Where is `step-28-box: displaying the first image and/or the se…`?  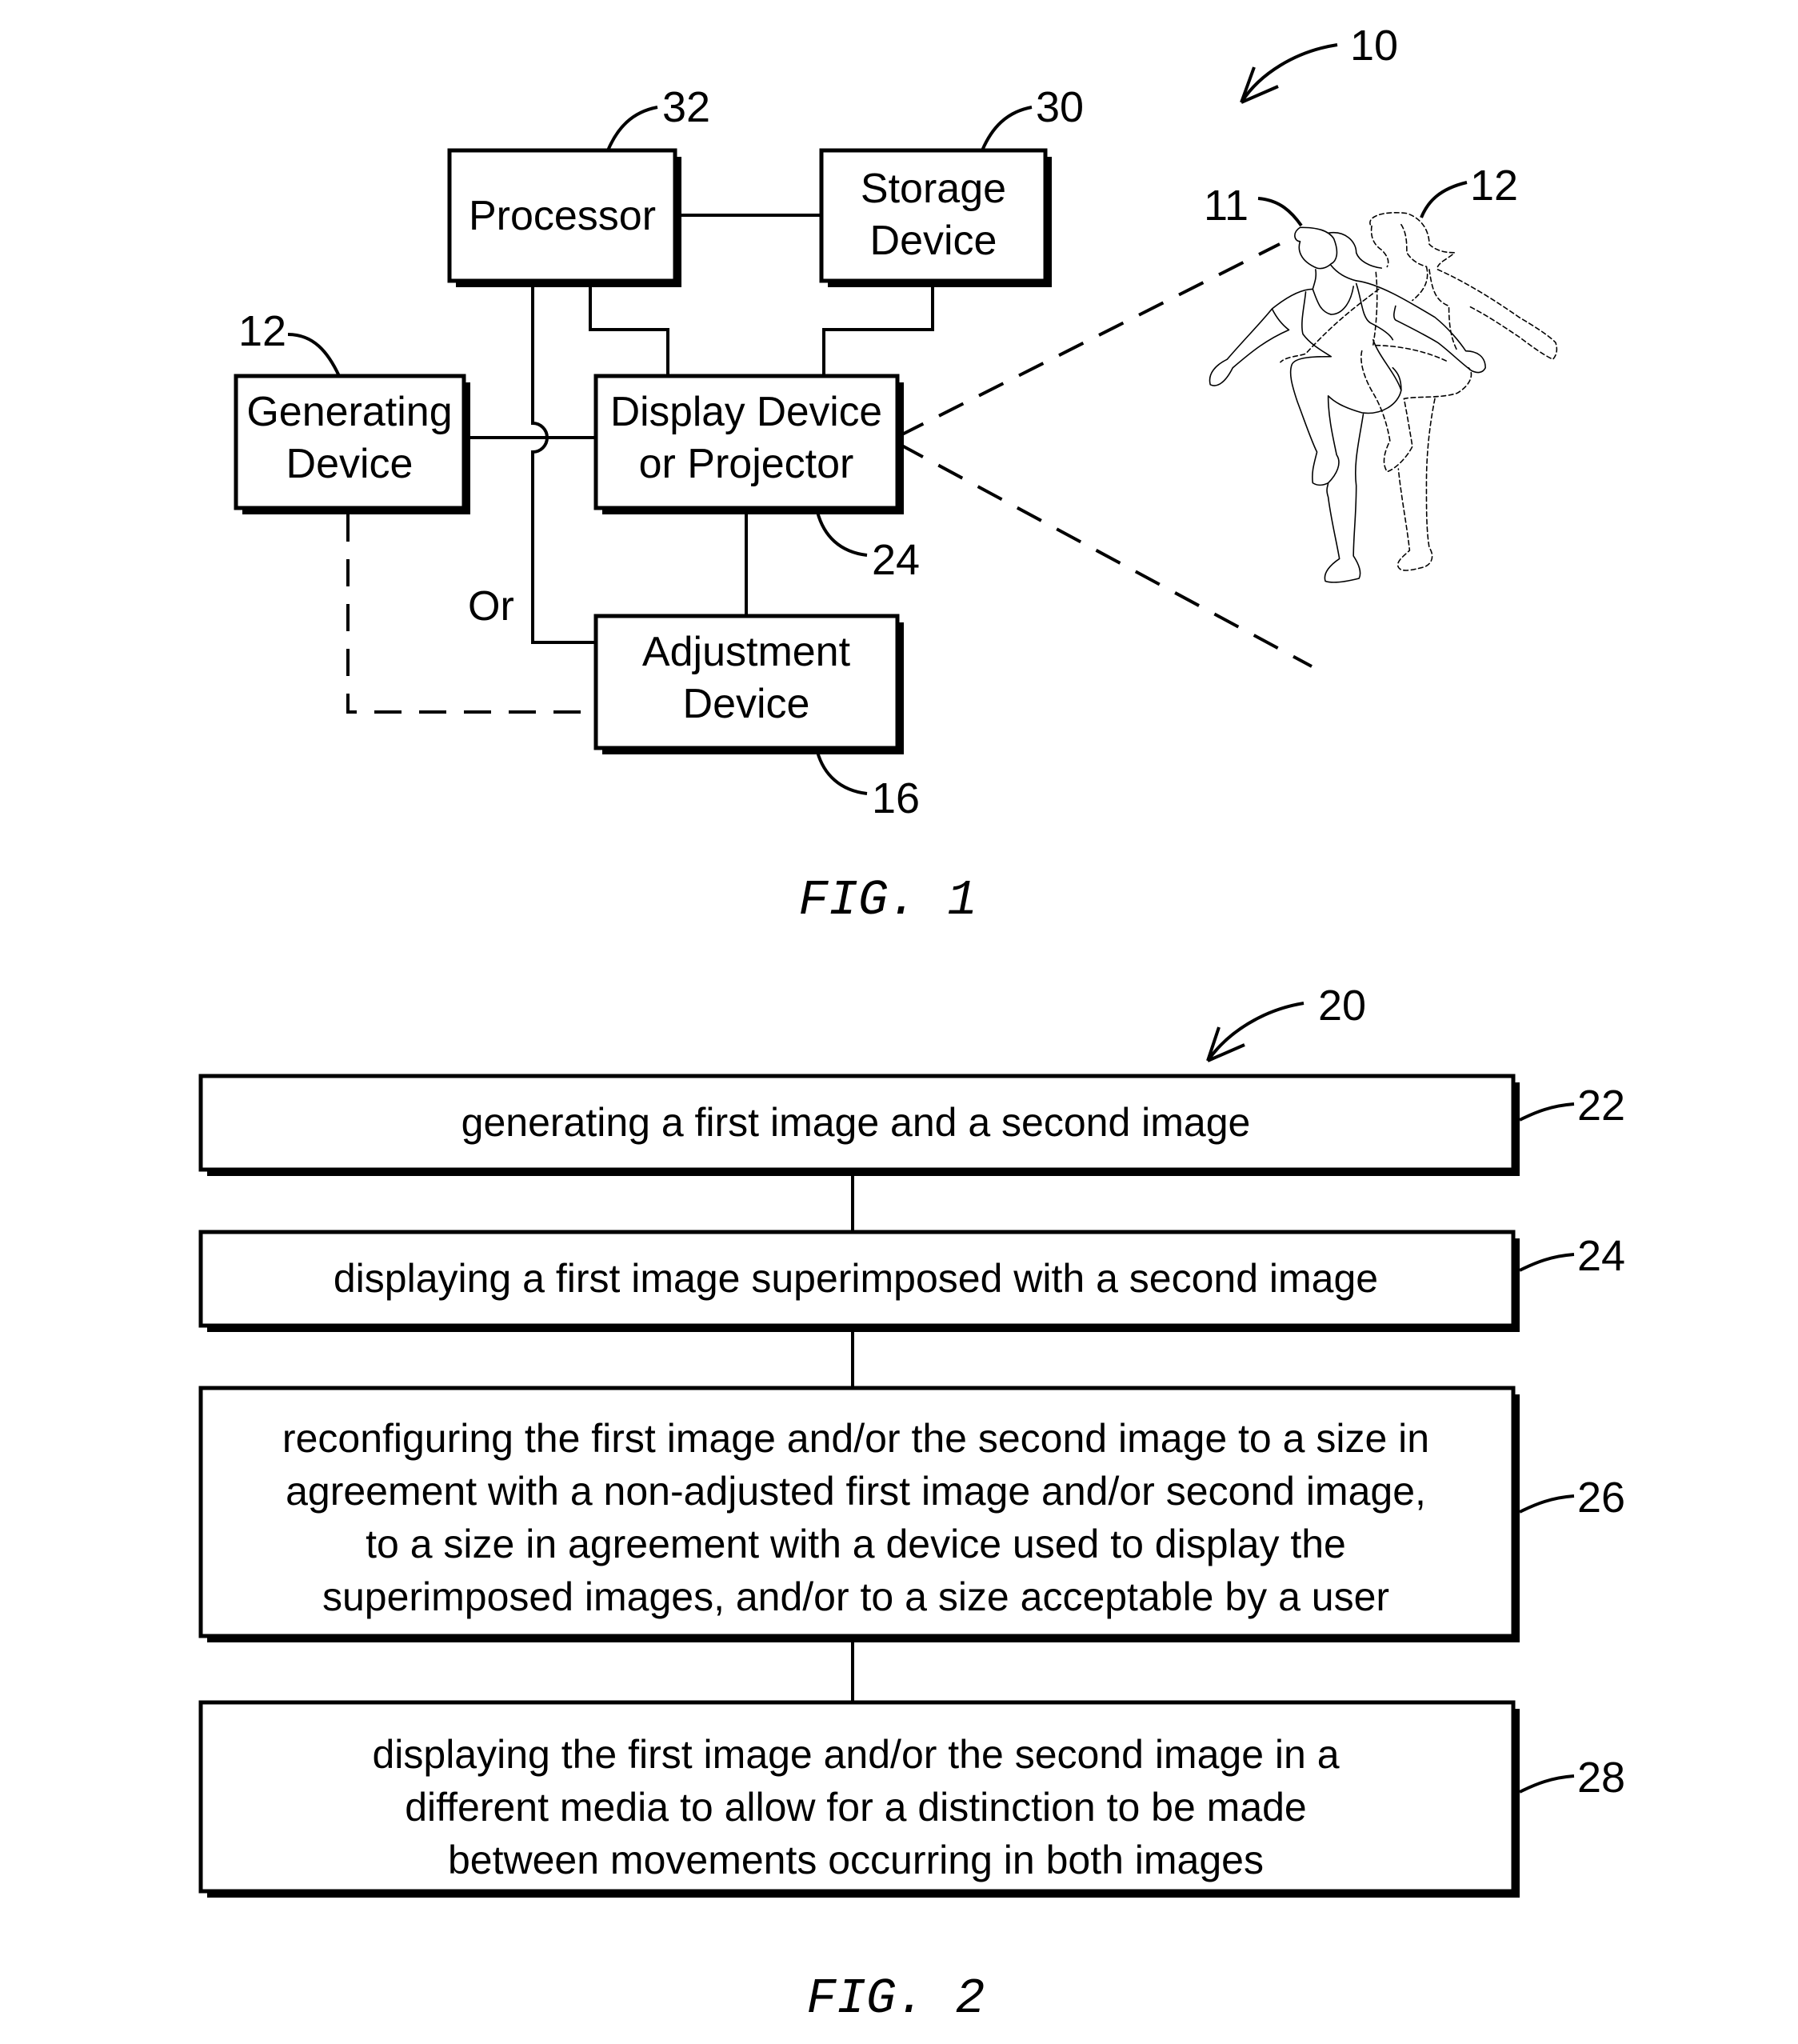
step-28-box: displaying the first image and/or the se… is located at coordinates (859, 1799).